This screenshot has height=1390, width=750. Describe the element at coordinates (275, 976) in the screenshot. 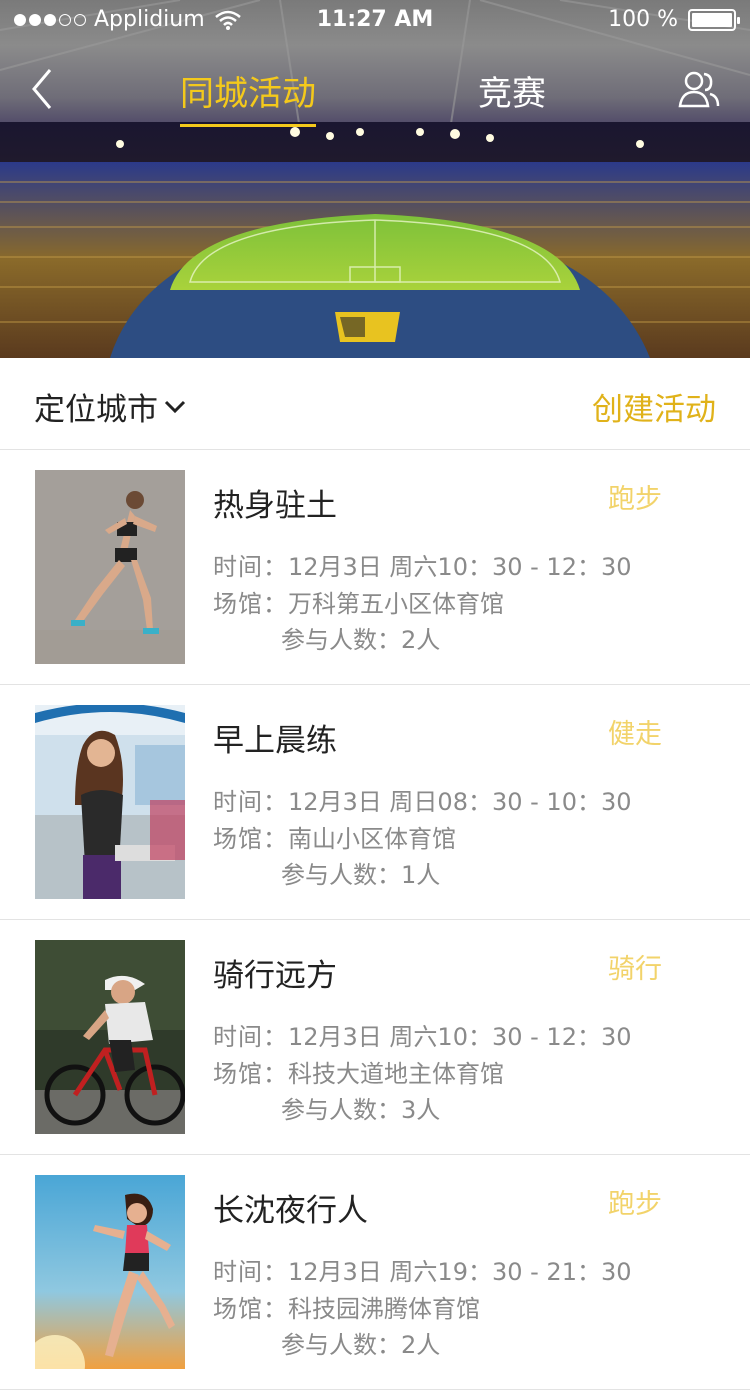

I see `activity-title: 骑行远方` at that location.